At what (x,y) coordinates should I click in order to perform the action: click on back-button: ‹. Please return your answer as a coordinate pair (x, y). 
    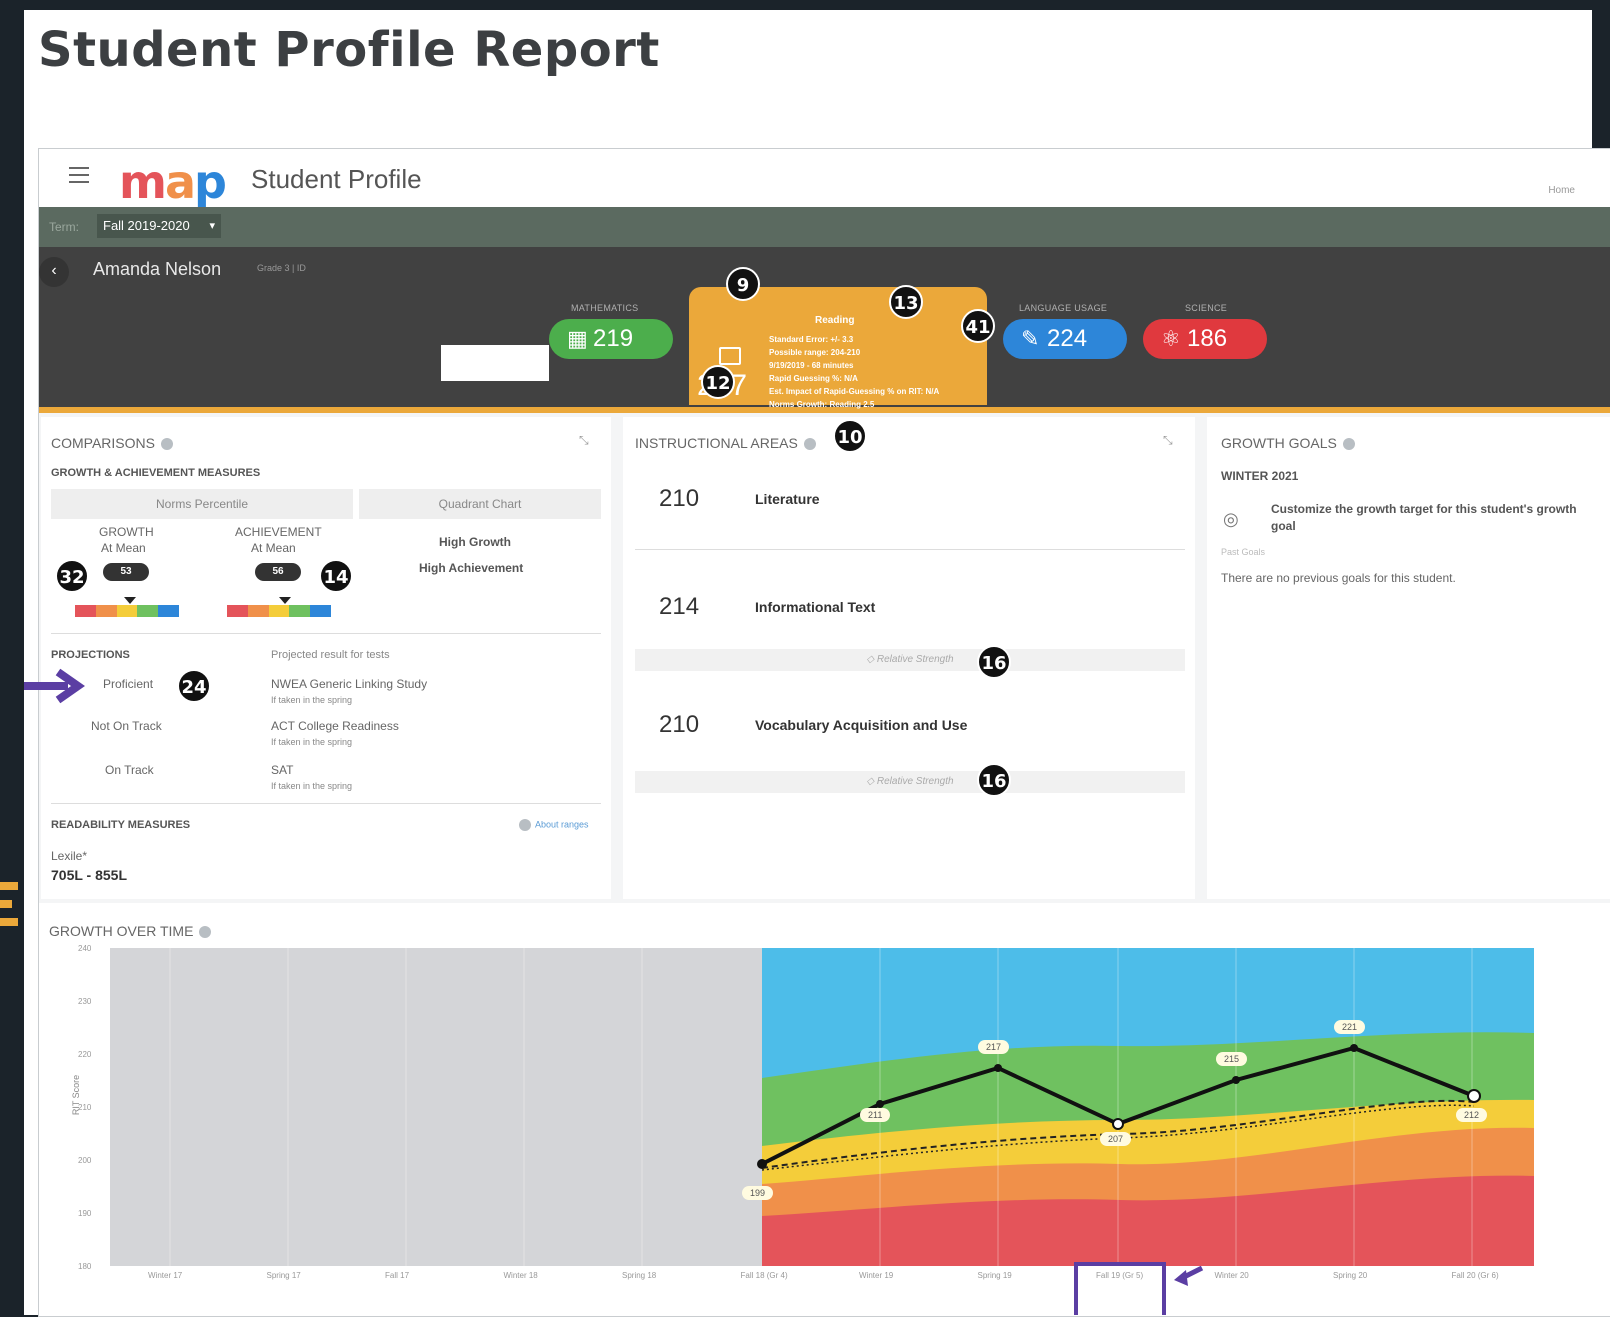
    Looking at the image, I should click on (54, 272).